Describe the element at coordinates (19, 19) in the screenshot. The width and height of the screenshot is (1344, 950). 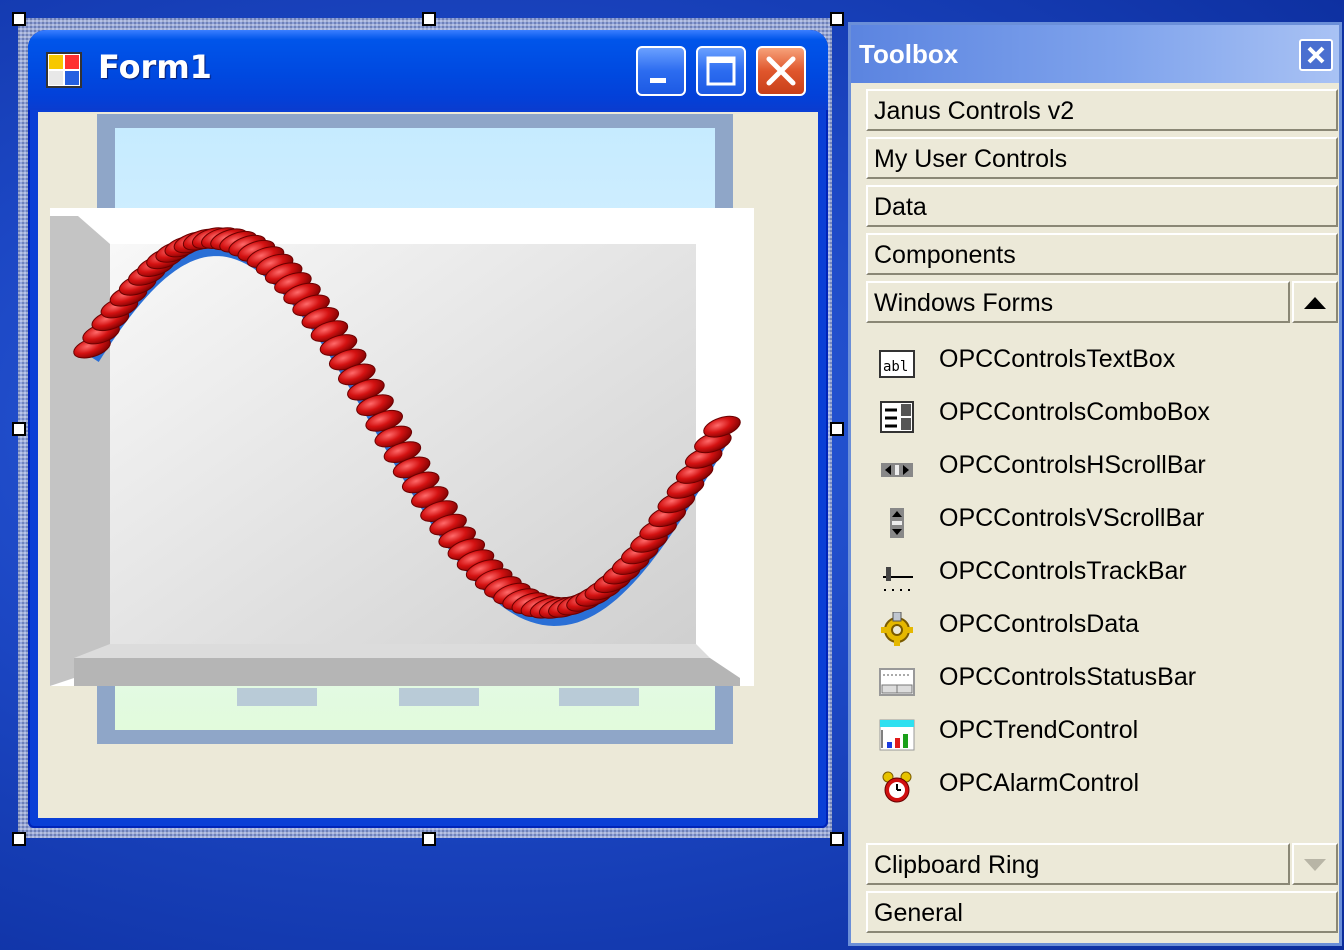
I see `resize-handle-top-left` at that location.